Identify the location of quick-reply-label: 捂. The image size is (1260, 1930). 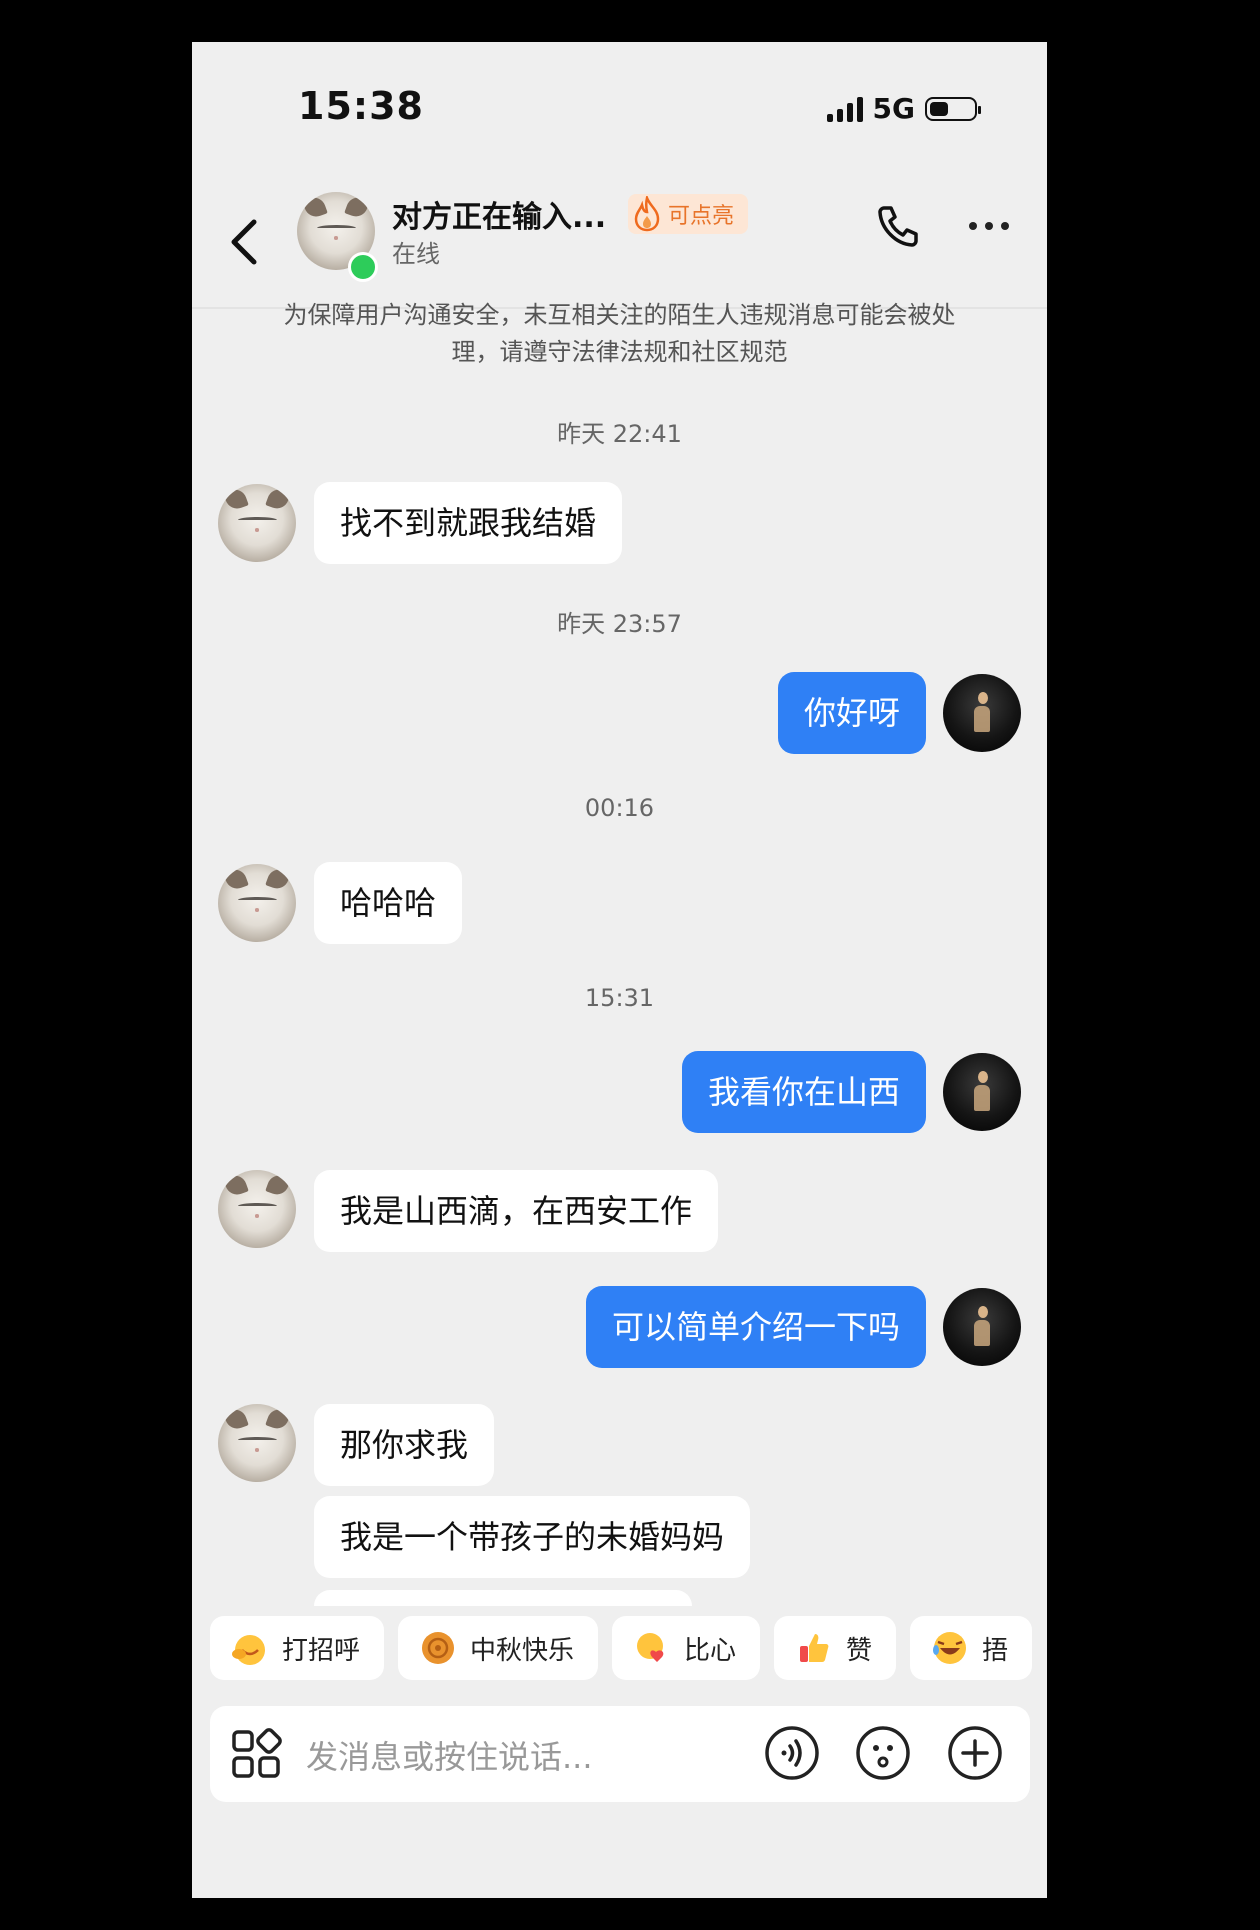
(995, 1650).